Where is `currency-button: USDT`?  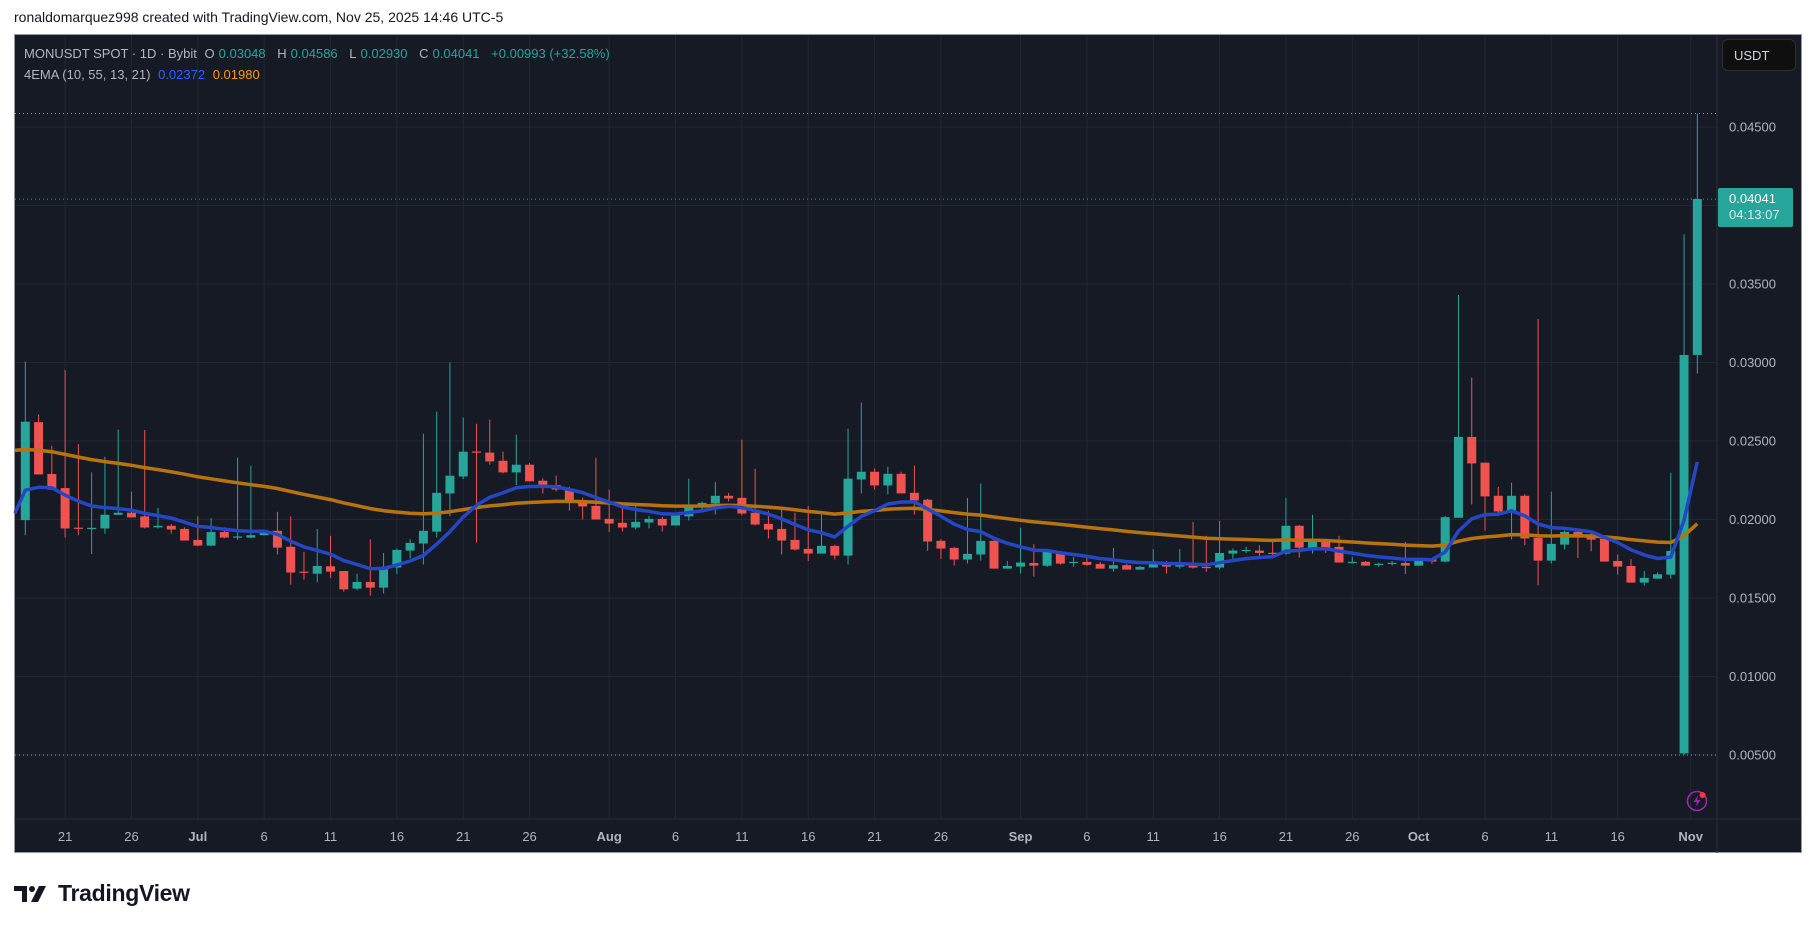
currency-button: USDT is located at coordinates (1759, 55).